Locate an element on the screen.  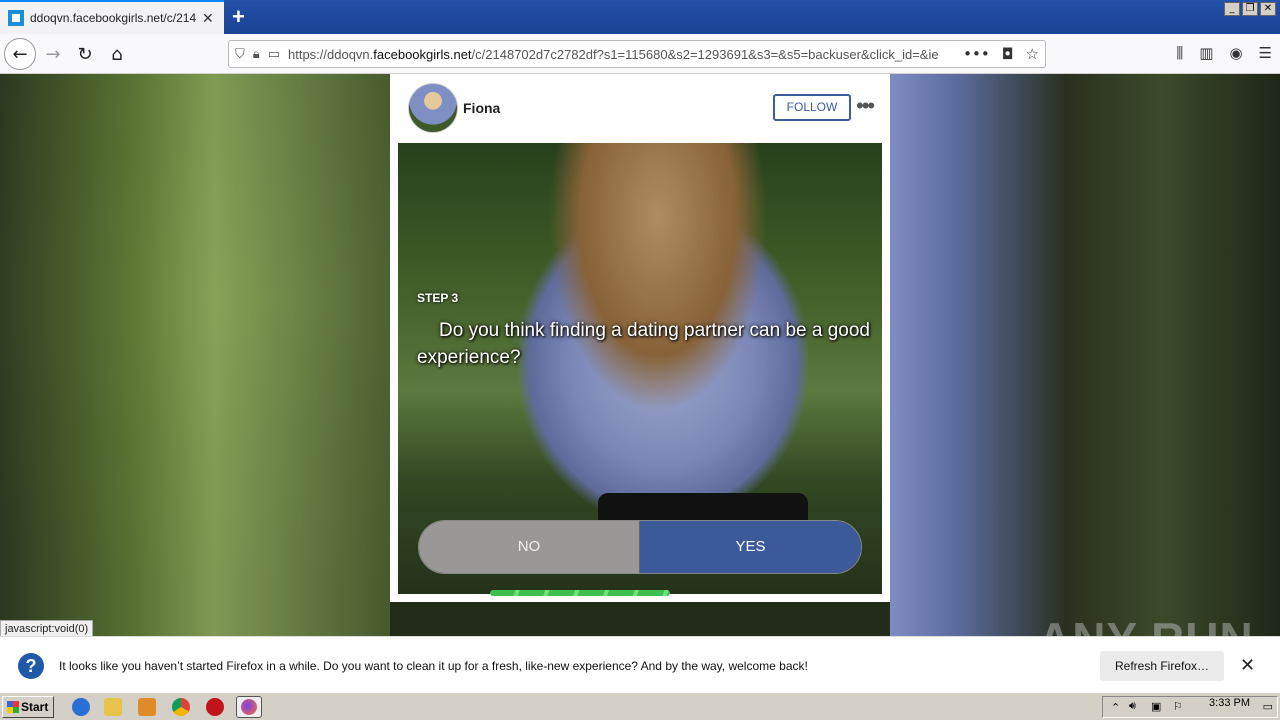
back-arrow-icon: ← is located at coordinates (20, 54).